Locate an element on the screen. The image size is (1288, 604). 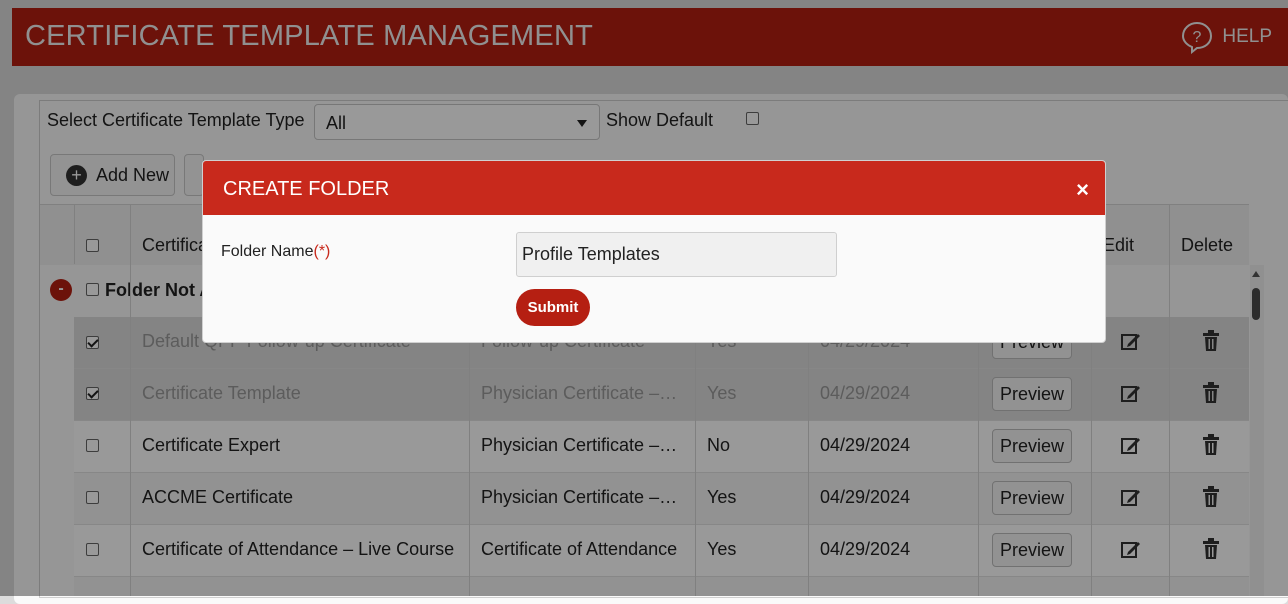
required-mark: (*) is located at coordinates (322, 251).